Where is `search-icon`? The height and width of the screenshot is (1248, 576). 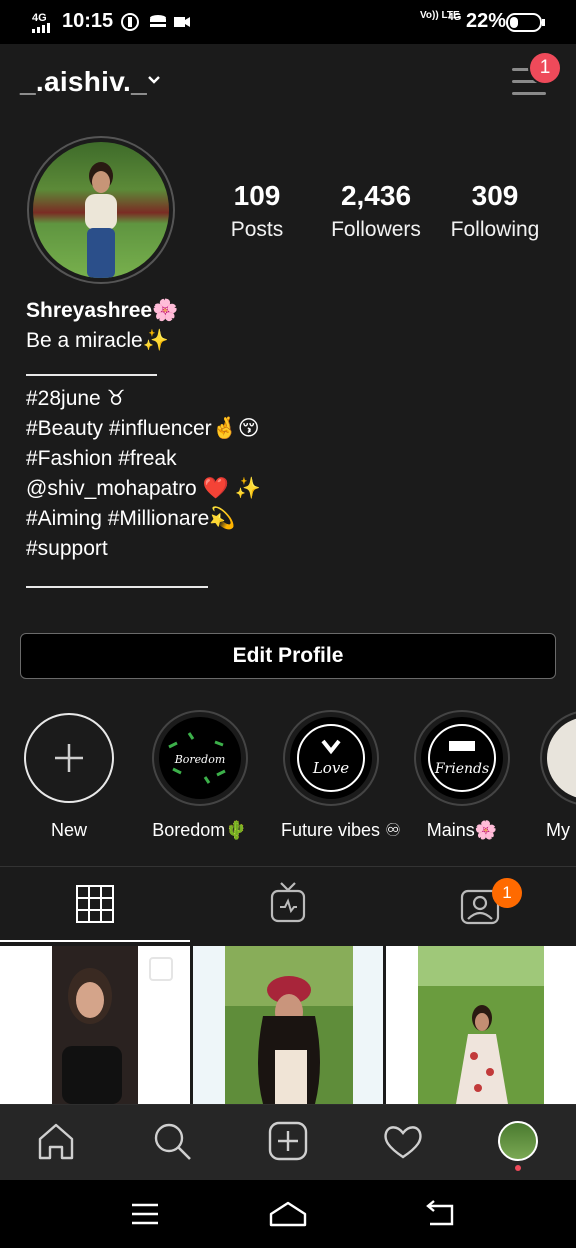
search-icon is located at coordinates (172, 1141).